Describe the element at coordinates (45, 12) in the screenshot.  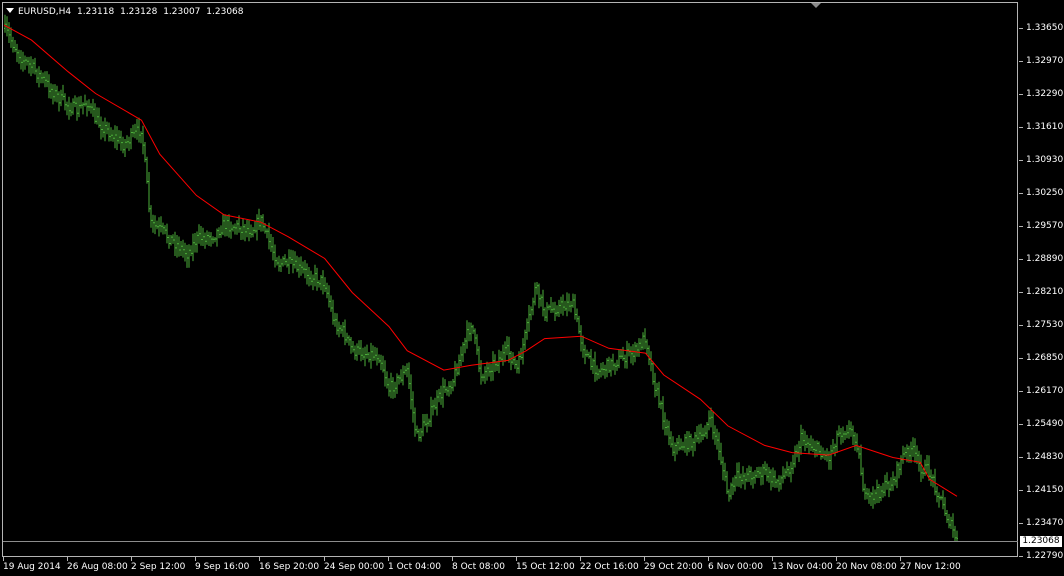
I see `symbol-timeframe: EURUSD,H4` at that location.